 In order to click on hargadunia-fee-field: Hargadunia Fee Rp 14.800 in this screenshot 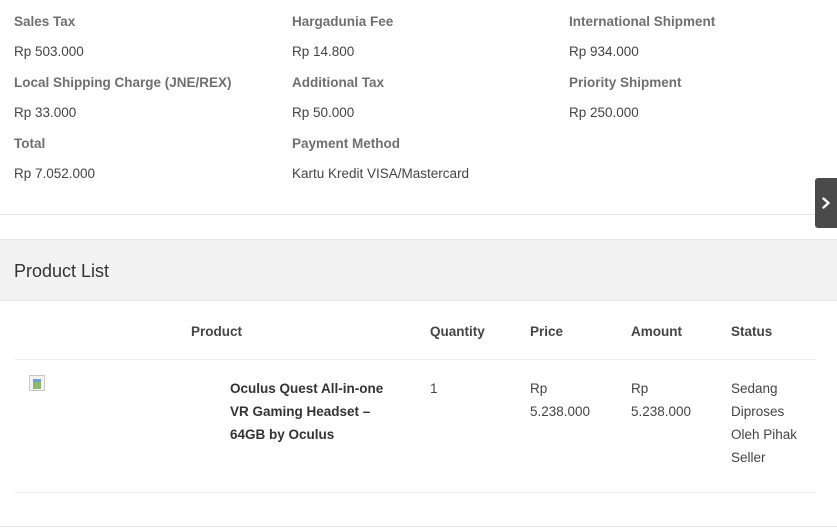, I will do `click(422, 36)`.